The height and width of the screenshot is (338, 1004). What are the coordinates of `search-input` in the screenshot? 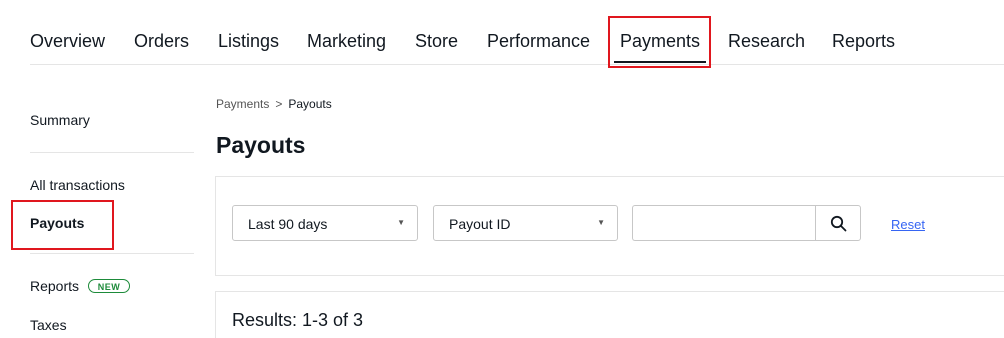 It's located at (724, 223).